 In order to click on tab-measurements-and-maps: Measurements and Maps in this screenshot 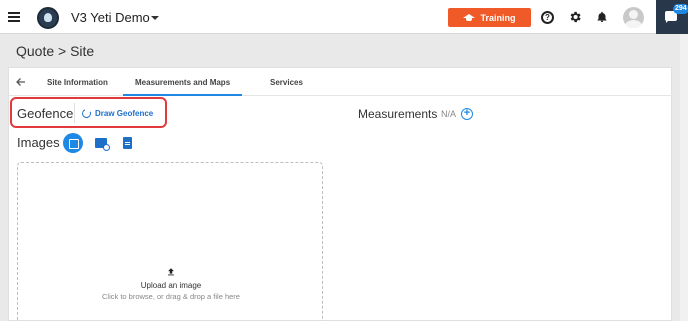, I will do `click(182, 82)`.